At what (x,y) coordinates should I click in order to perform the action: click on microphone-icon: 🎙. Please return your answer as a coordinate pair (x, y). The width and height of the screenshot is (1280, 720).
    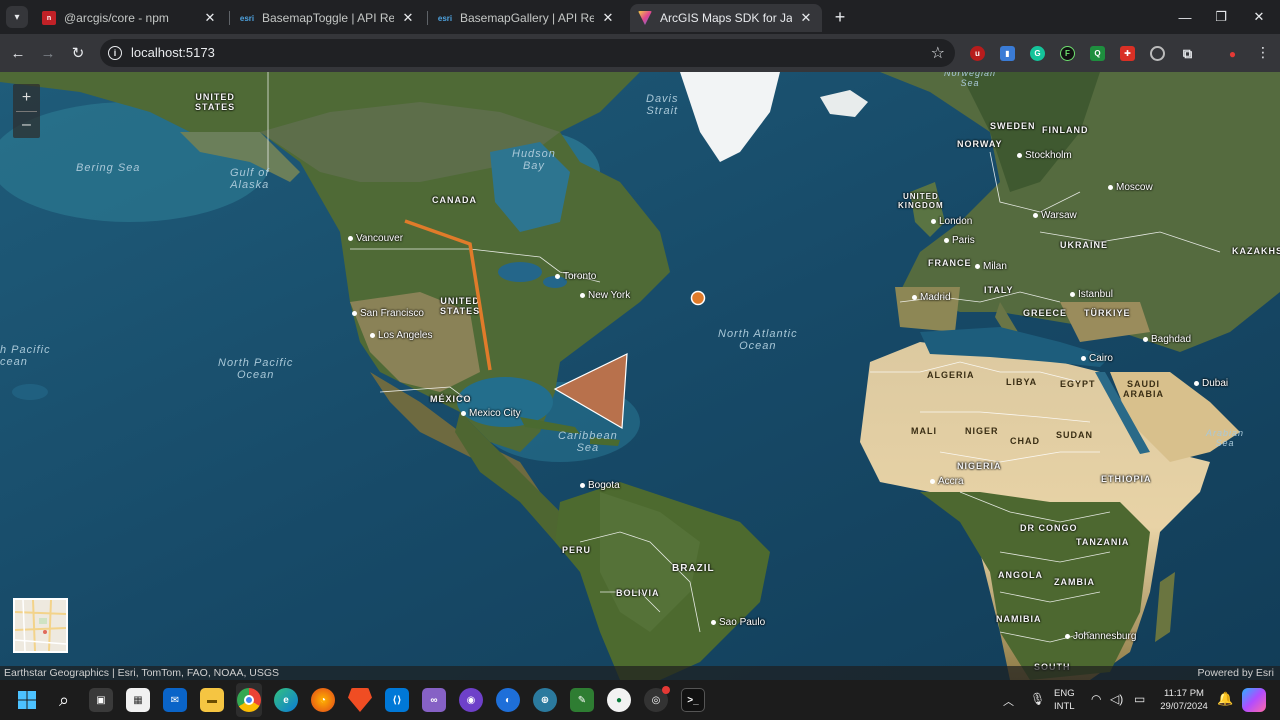
    Looking at the image, I should click on (1037, 699).